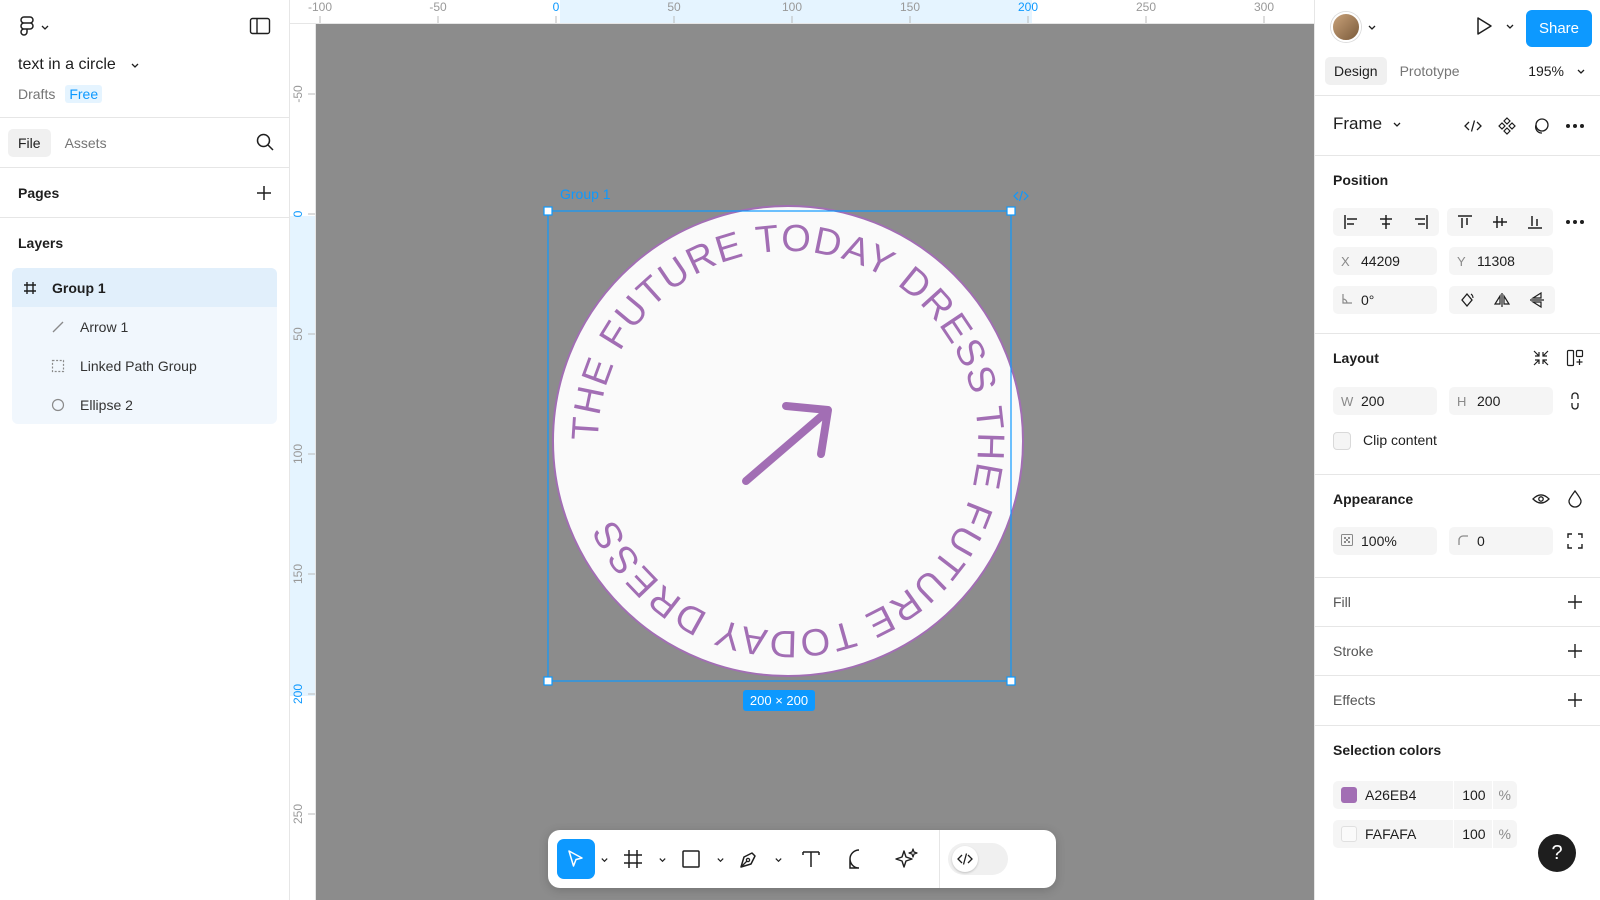  I want to click on height-value: 200, so click(1489, 401).